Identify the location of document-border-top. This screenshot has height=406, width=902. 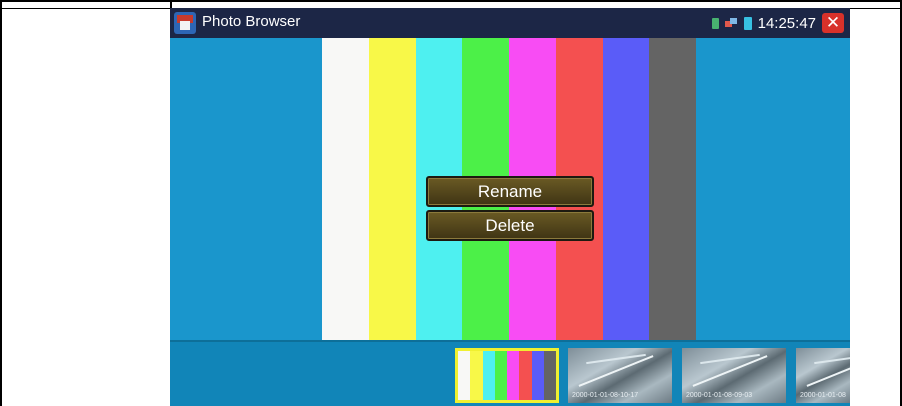
(451, 1).